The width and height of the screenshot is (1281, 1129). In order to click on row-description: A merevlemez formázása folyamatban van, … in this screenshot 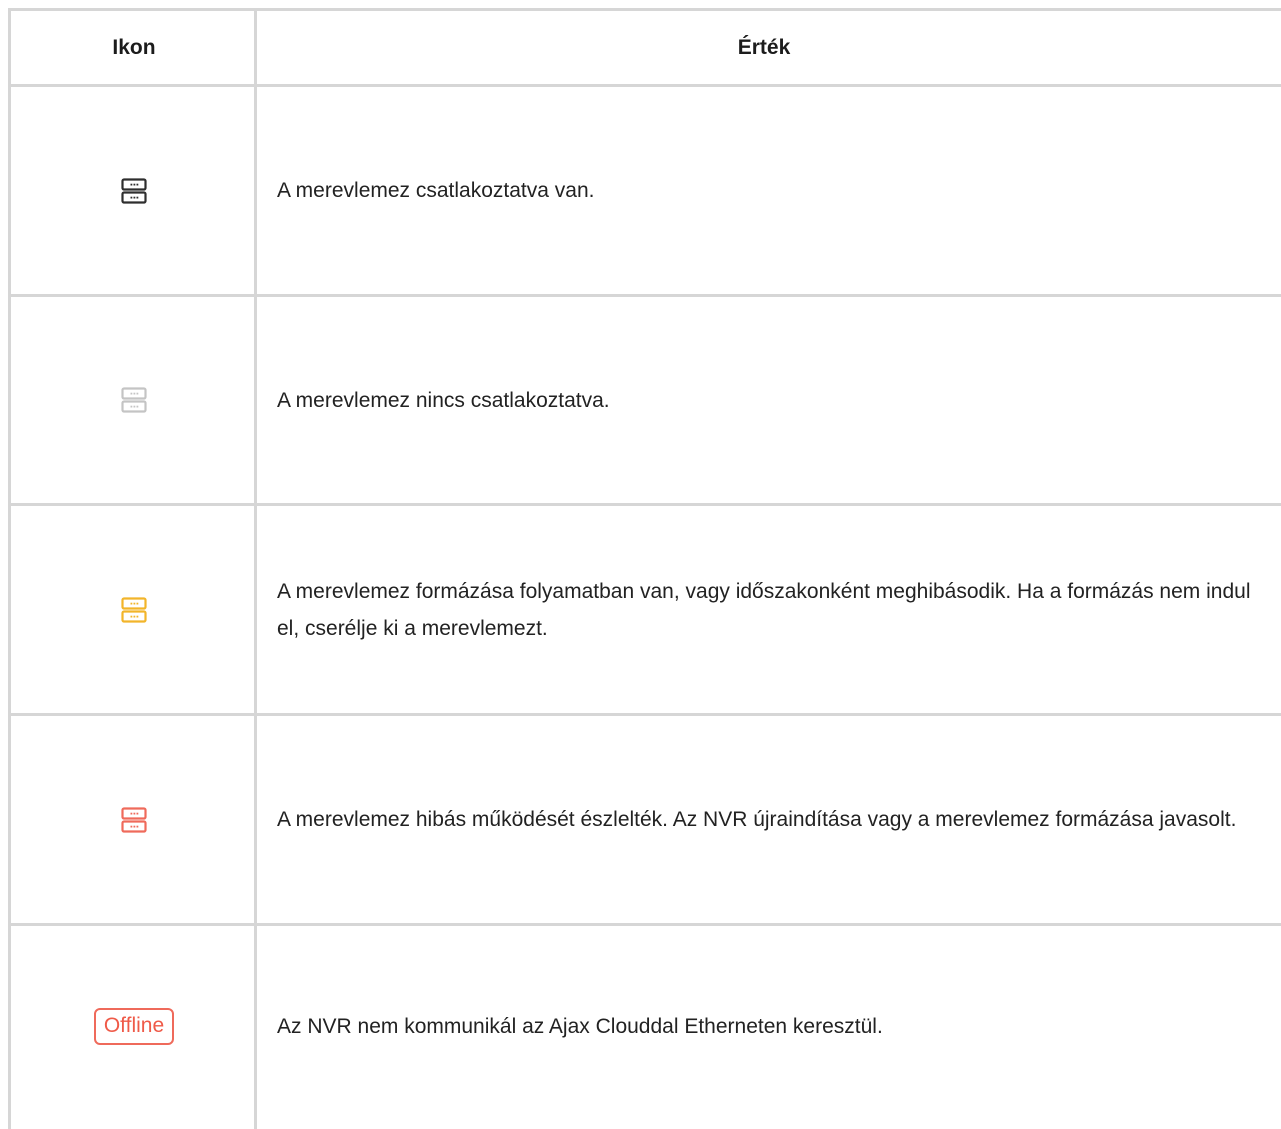, I will do `click(764, 609)`.